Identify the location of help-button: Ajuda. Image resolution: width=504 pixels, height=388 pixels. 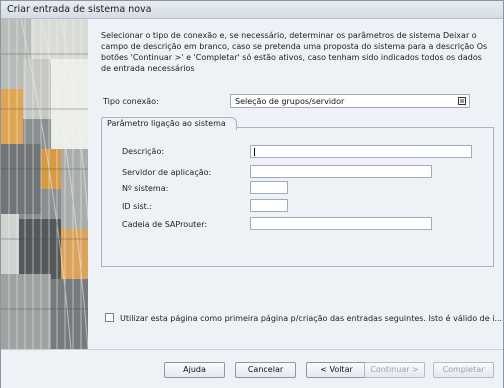
(194, 370).